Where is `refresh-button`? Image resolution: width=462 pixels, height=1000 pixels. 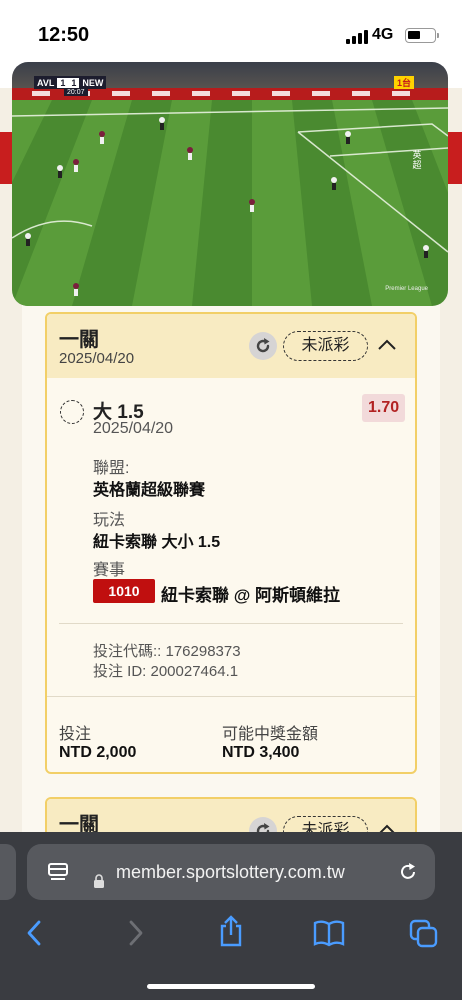 refresh-button is located at coordinates (263, 346).